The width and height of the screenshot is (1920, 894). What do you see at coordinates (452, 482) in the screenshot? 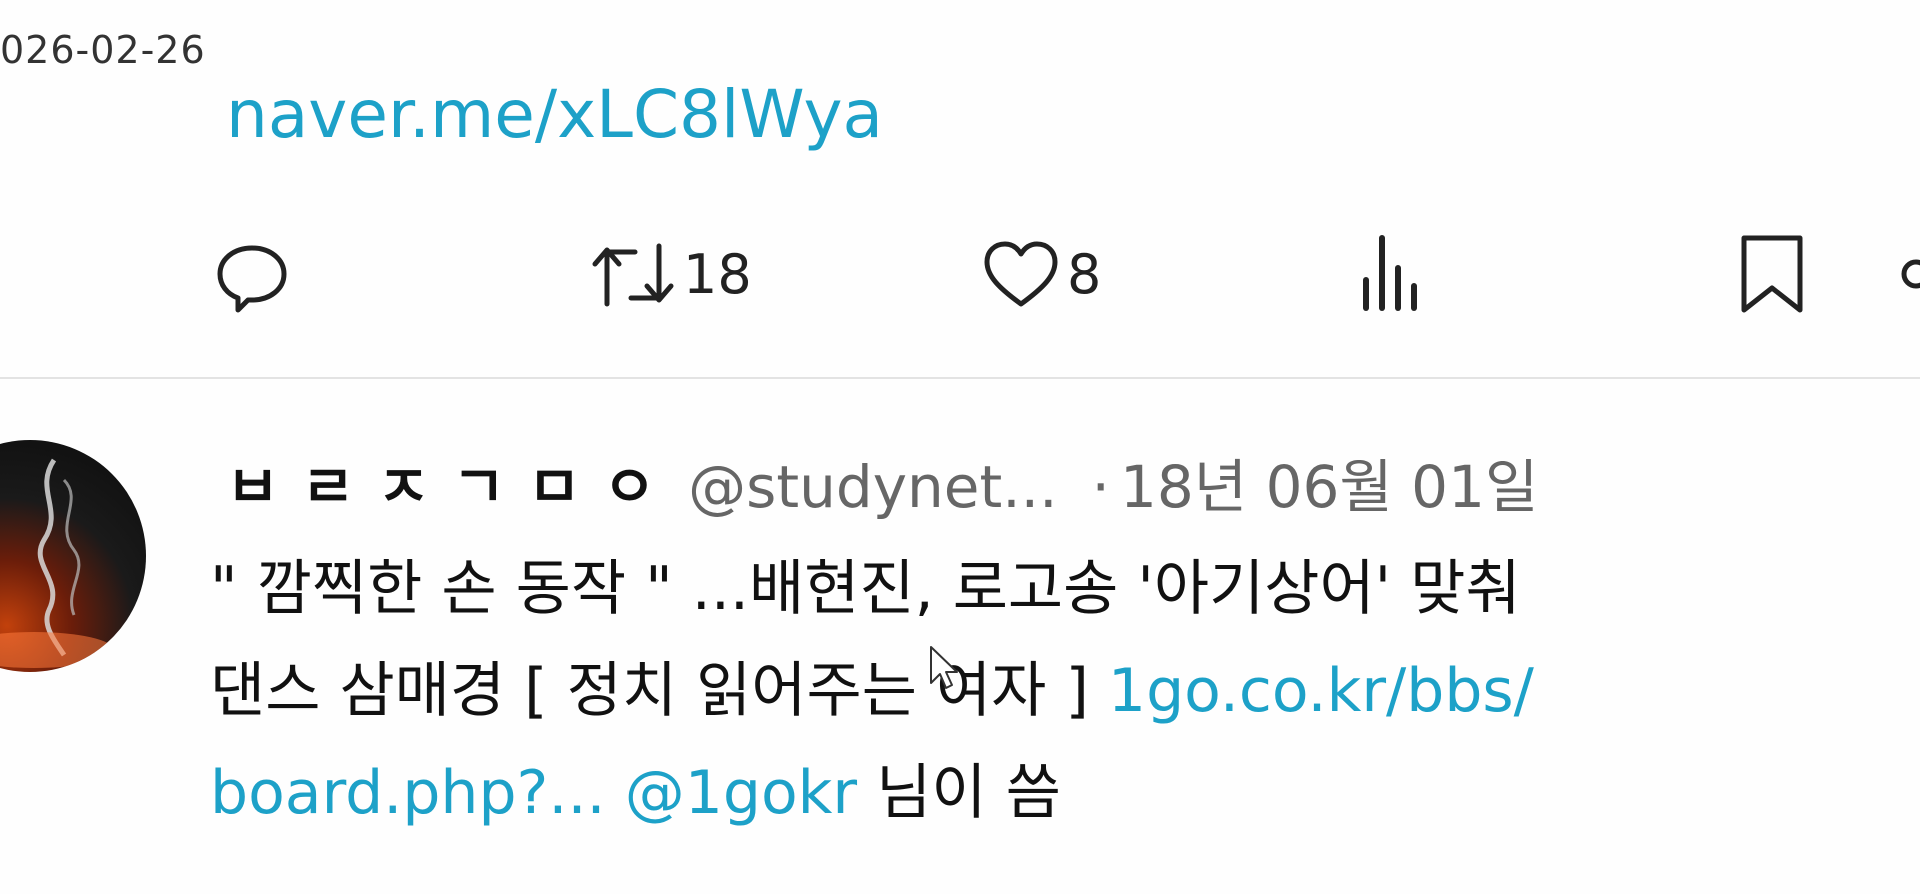
I see `display-name: ㅂㄹㅈㄱㅁㅇ` at bounding box center [452, 482].